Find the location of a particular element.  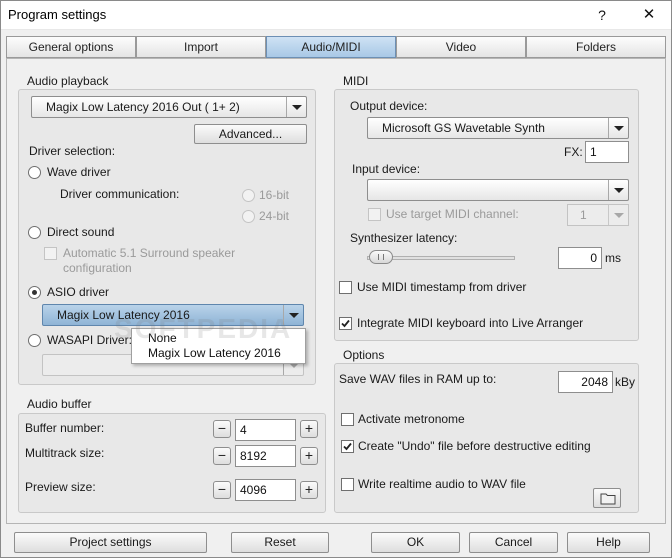

bit16-label: 16-bit is located at coordinates (274, 195).